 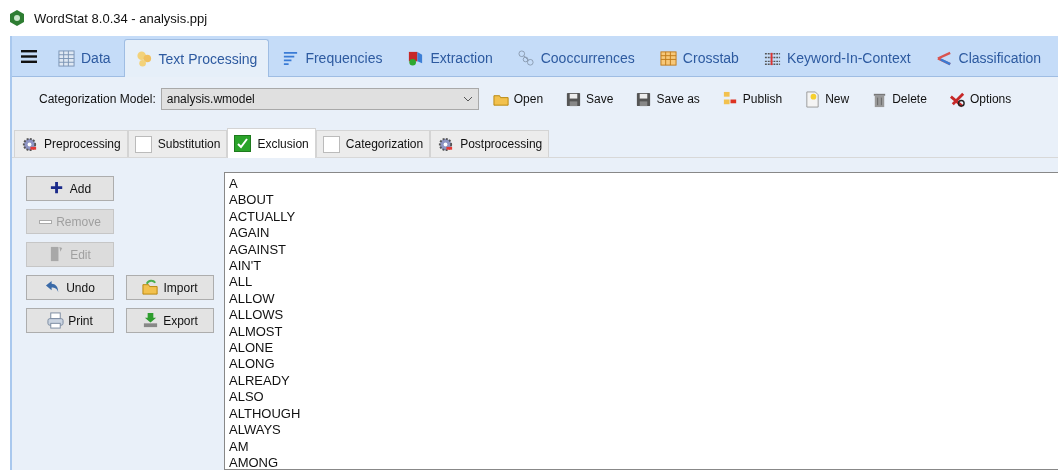 What do you see at coordinates (467, 99) in the screenshot?
I see `dropdown-caret-icon` at bounding box center [467, 99].